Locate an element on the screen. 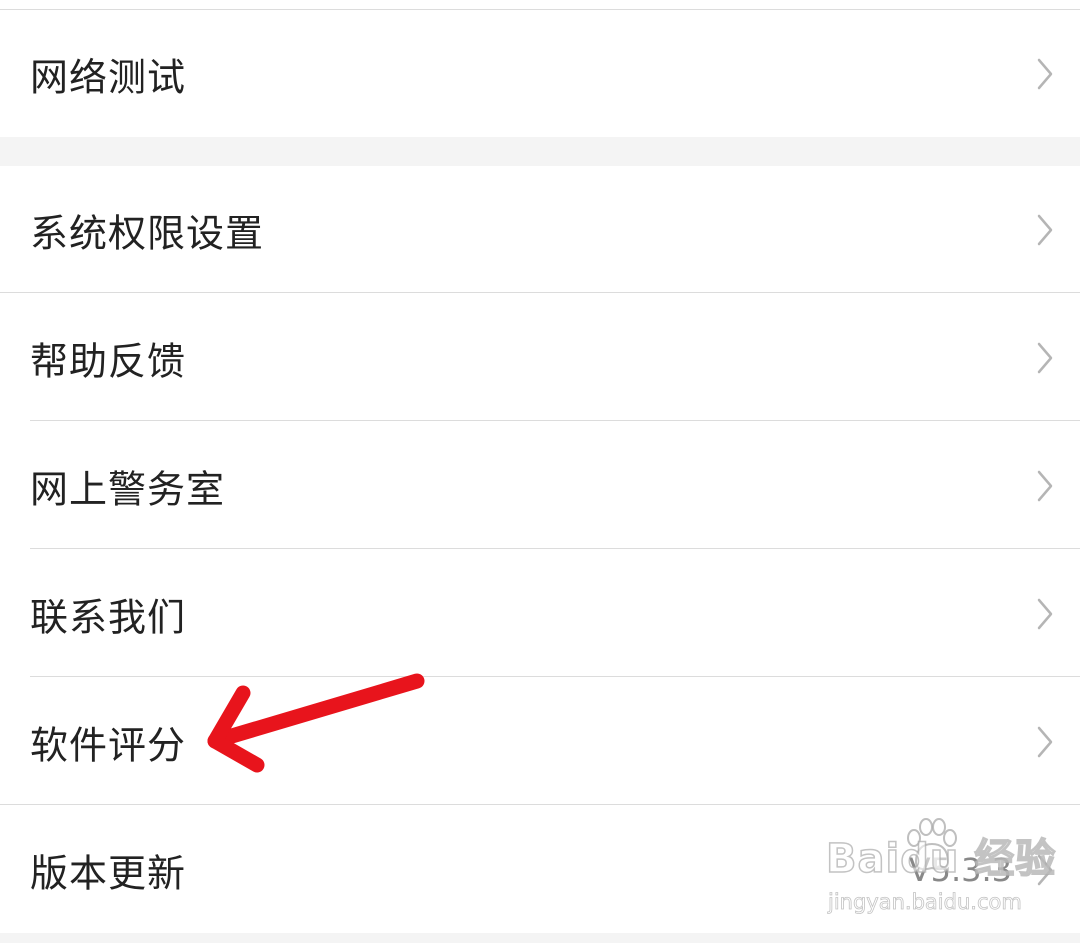 Image resolution: width=1080 pixels, height=943 pixels. online-police-label: 网上警务室 is located at coordinates (128, 489).